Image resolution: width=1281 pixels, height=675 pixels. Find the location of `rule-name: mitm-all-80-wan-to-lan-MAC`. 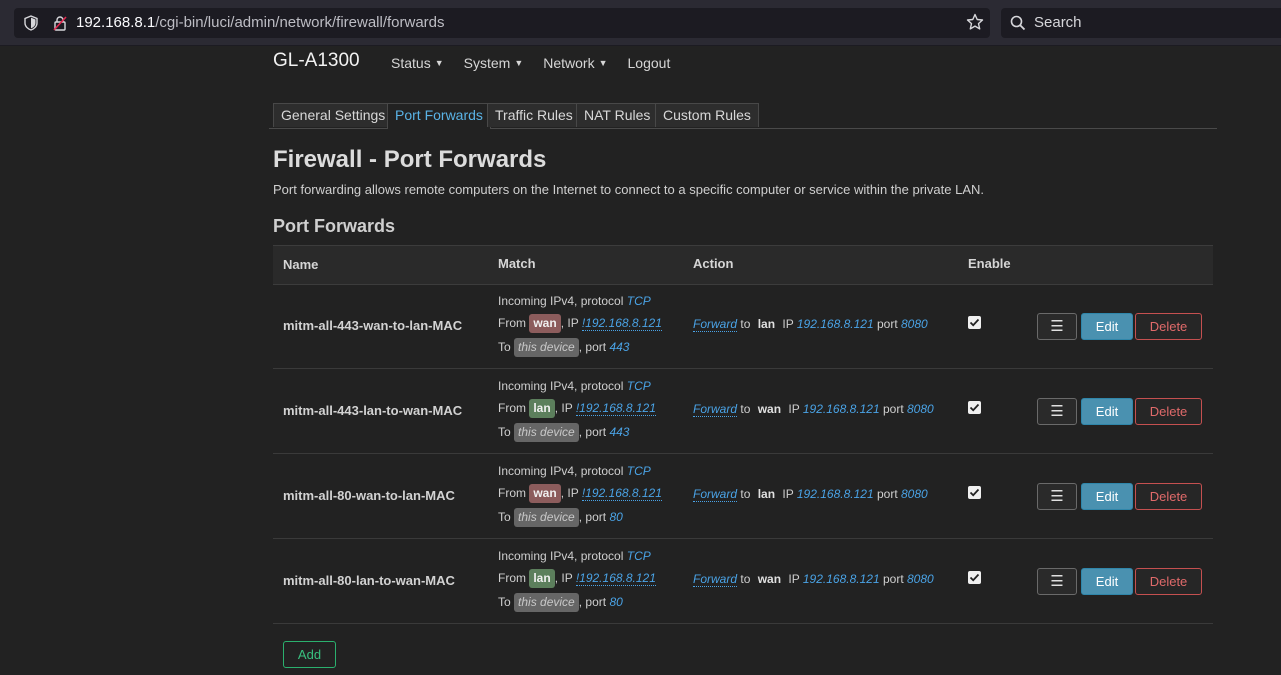

rule-name: mitm-all-80-wan-to-lan-MAC is located at coordinates (369, 495).